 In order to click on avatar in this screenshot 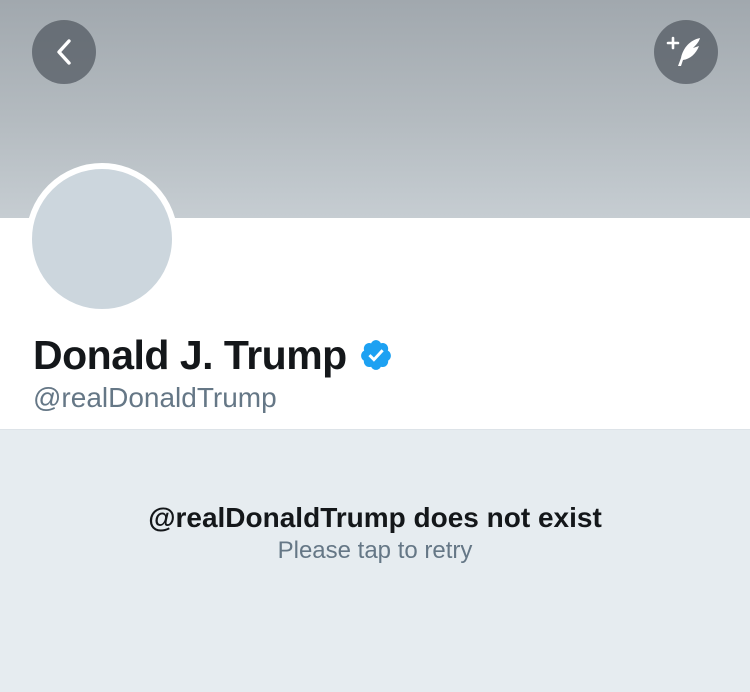, I will do `click(102, 239)`.